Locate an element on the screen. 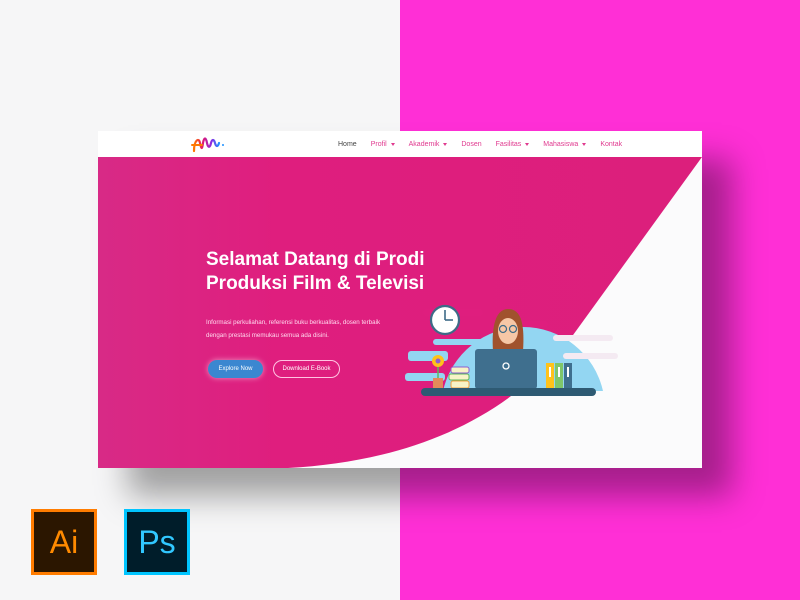  nav-label: Kontak is located at coordinates (611, 144).